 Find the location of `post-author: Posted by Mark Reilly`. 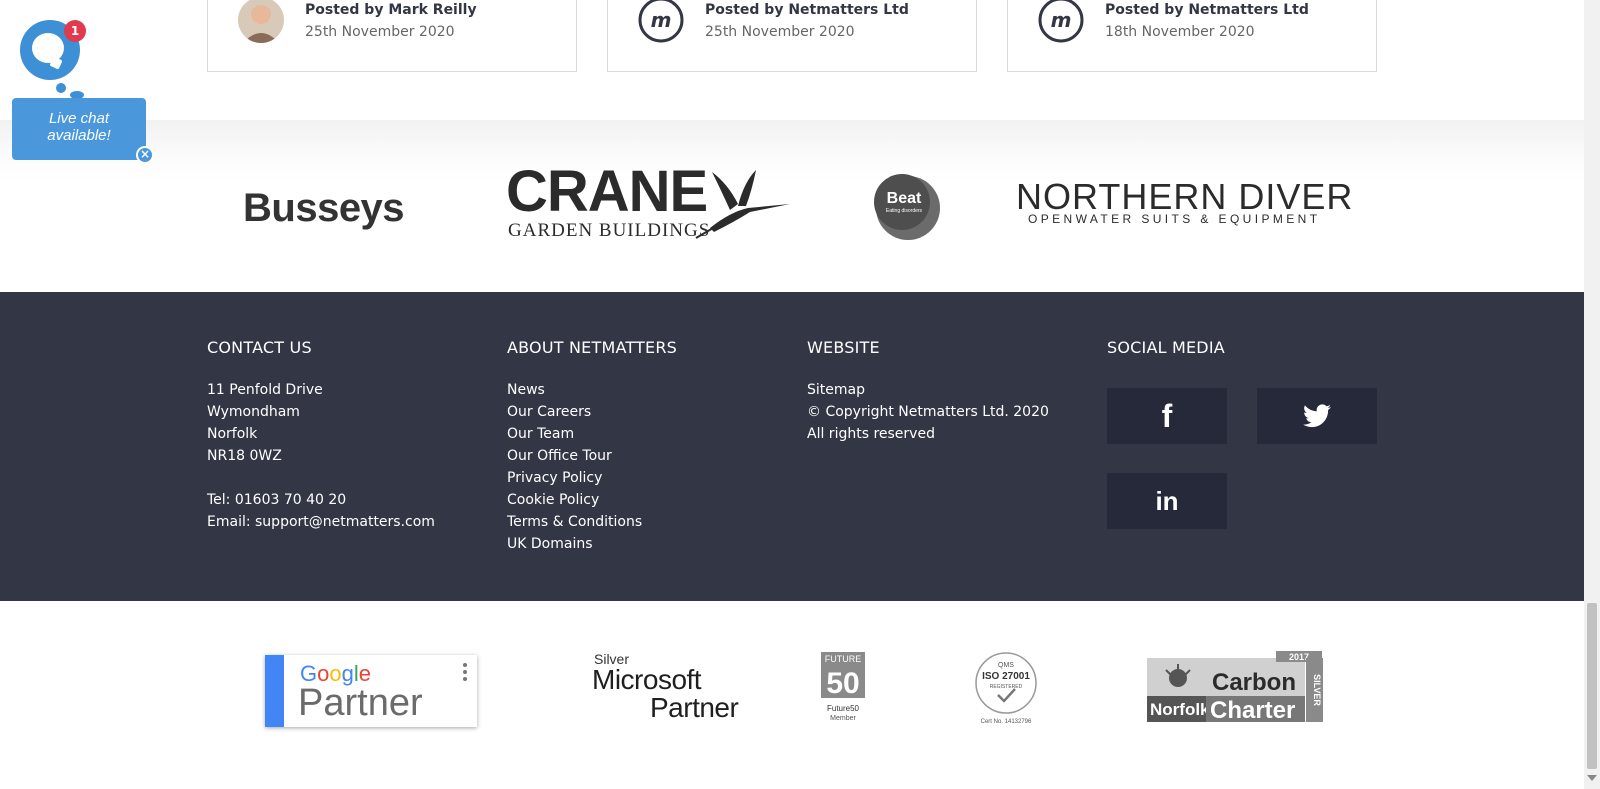

post-author: Posted by Mark Reilly is located at coordinates (391, 10).